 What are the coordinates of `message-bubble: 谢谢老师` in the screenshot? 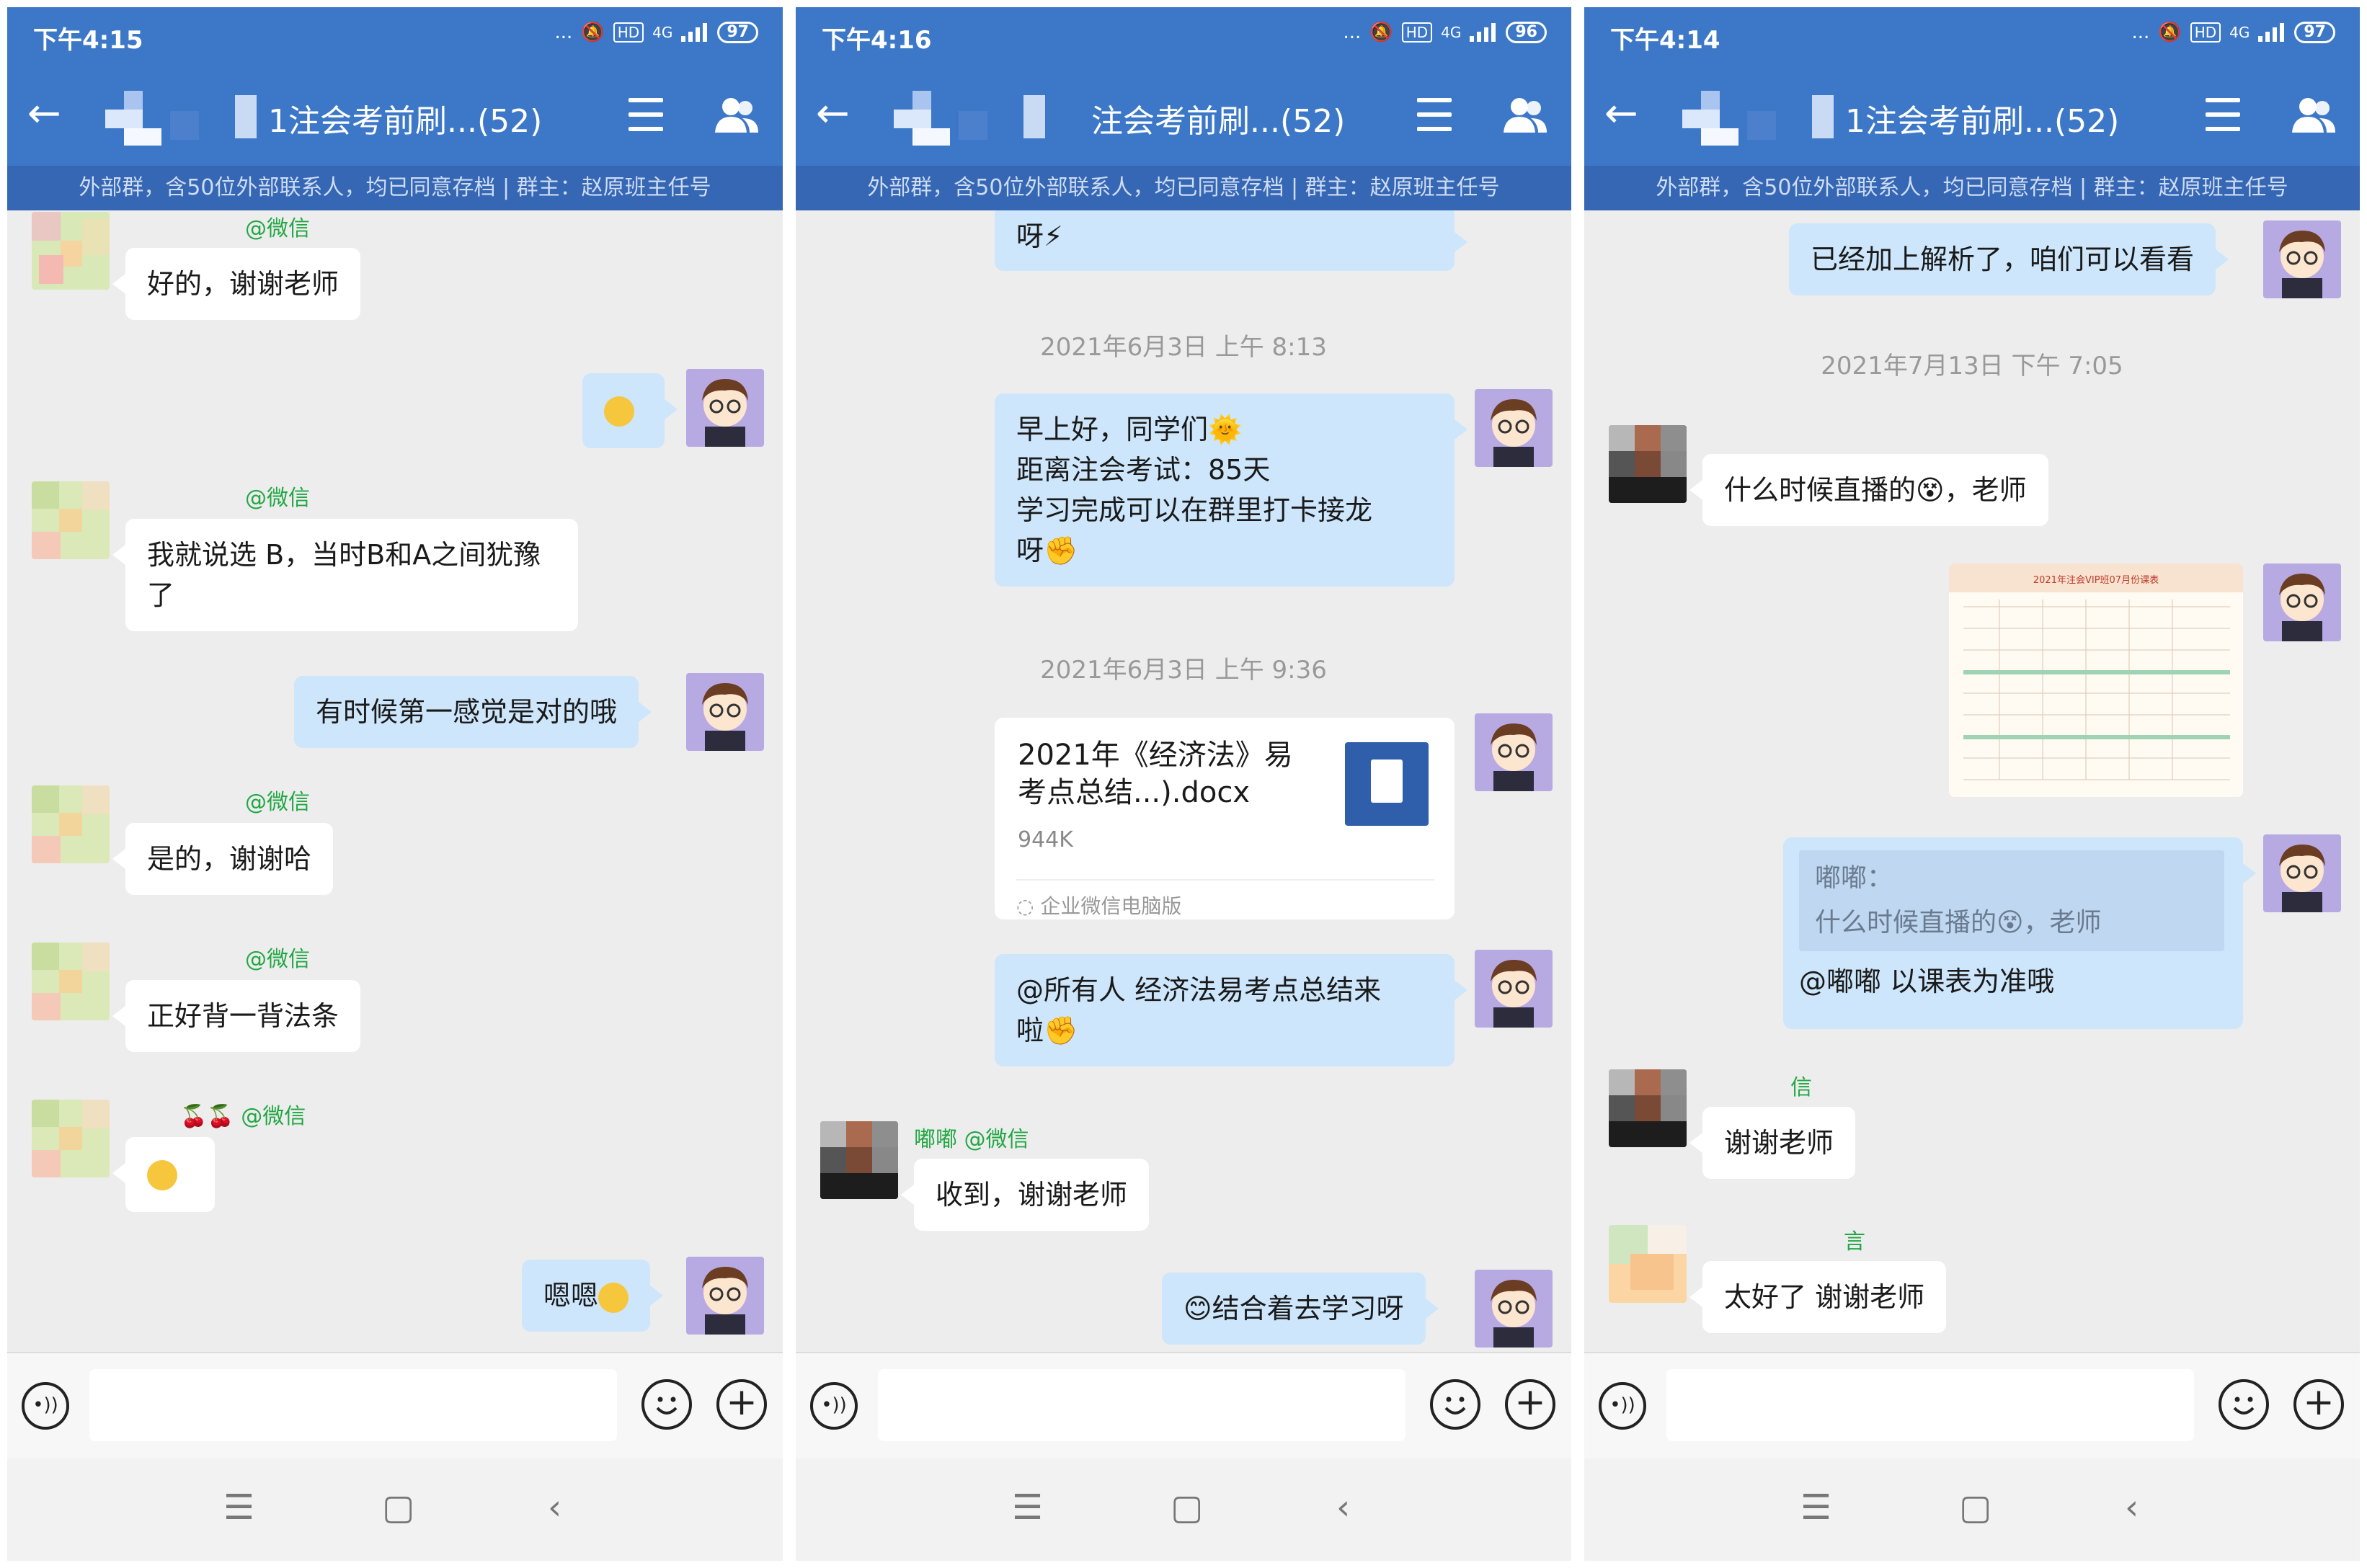 It's located at (1779, 1143).